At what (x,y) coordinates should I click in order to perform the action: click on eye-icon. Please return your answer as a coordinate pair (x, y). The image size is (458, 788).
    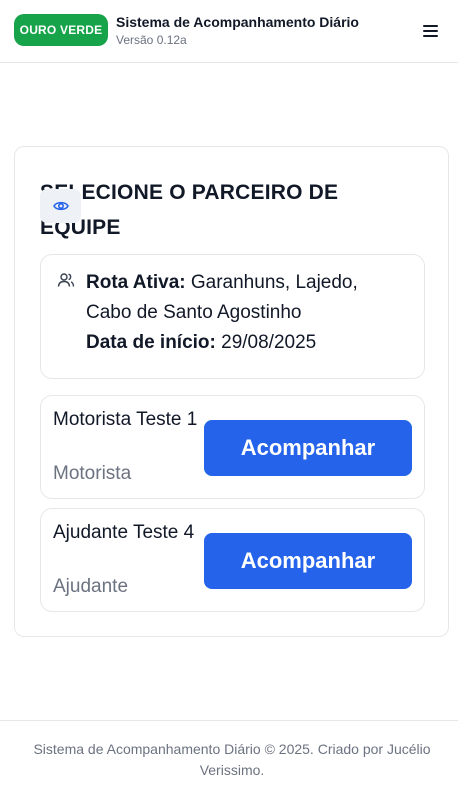
    Looking at the image, I should click on (60, 206).